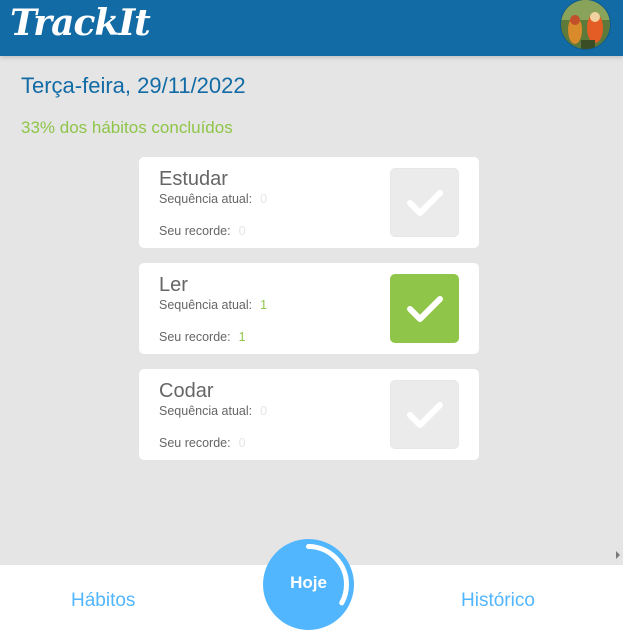  Describe the element at coordinates (311, 28) in the screenshot. I see `top-bar: TrackIt` at that location.